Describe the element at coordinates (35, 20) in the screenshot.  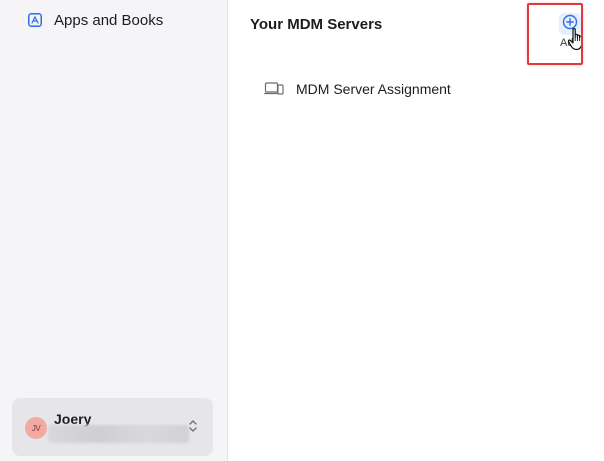
I see `app-store-icon` at that location.